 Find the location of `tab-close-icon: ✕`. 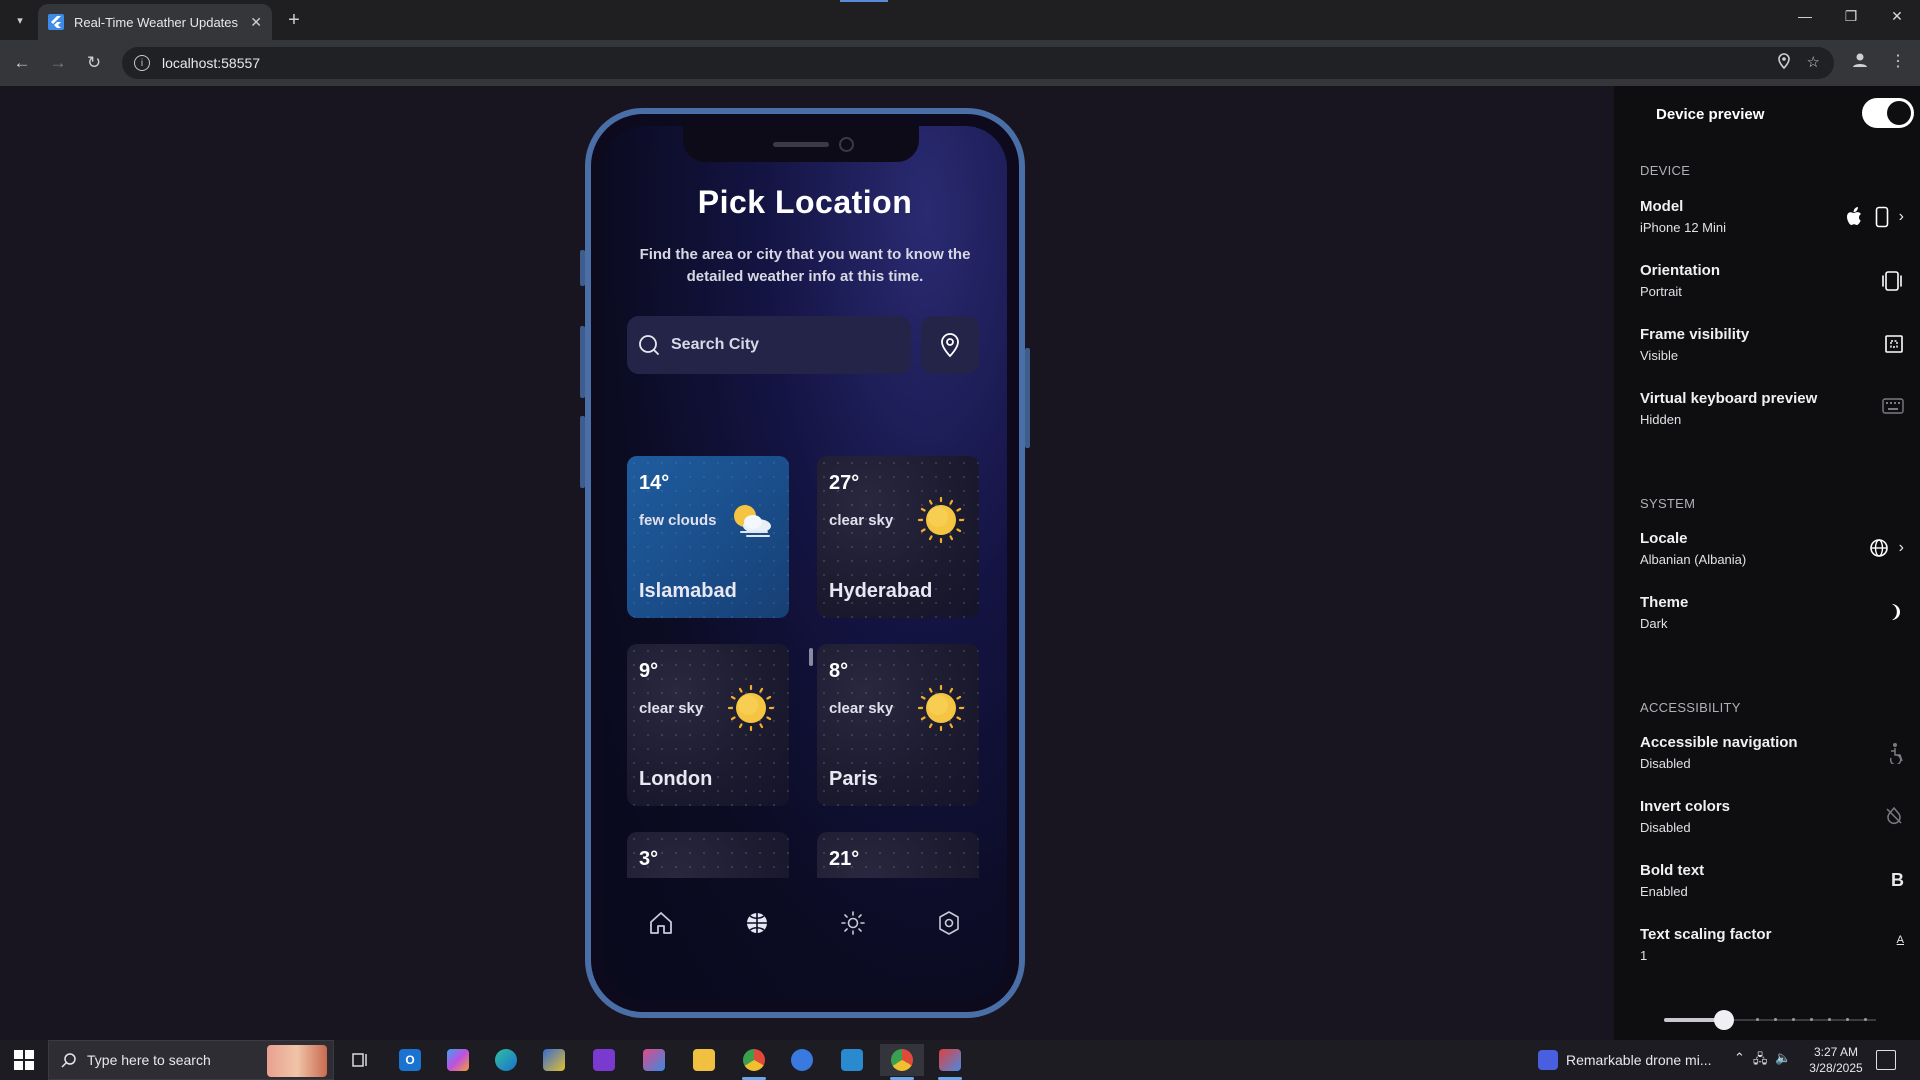

tab-close-icon: ✕ is located at coordinates (256, 22).